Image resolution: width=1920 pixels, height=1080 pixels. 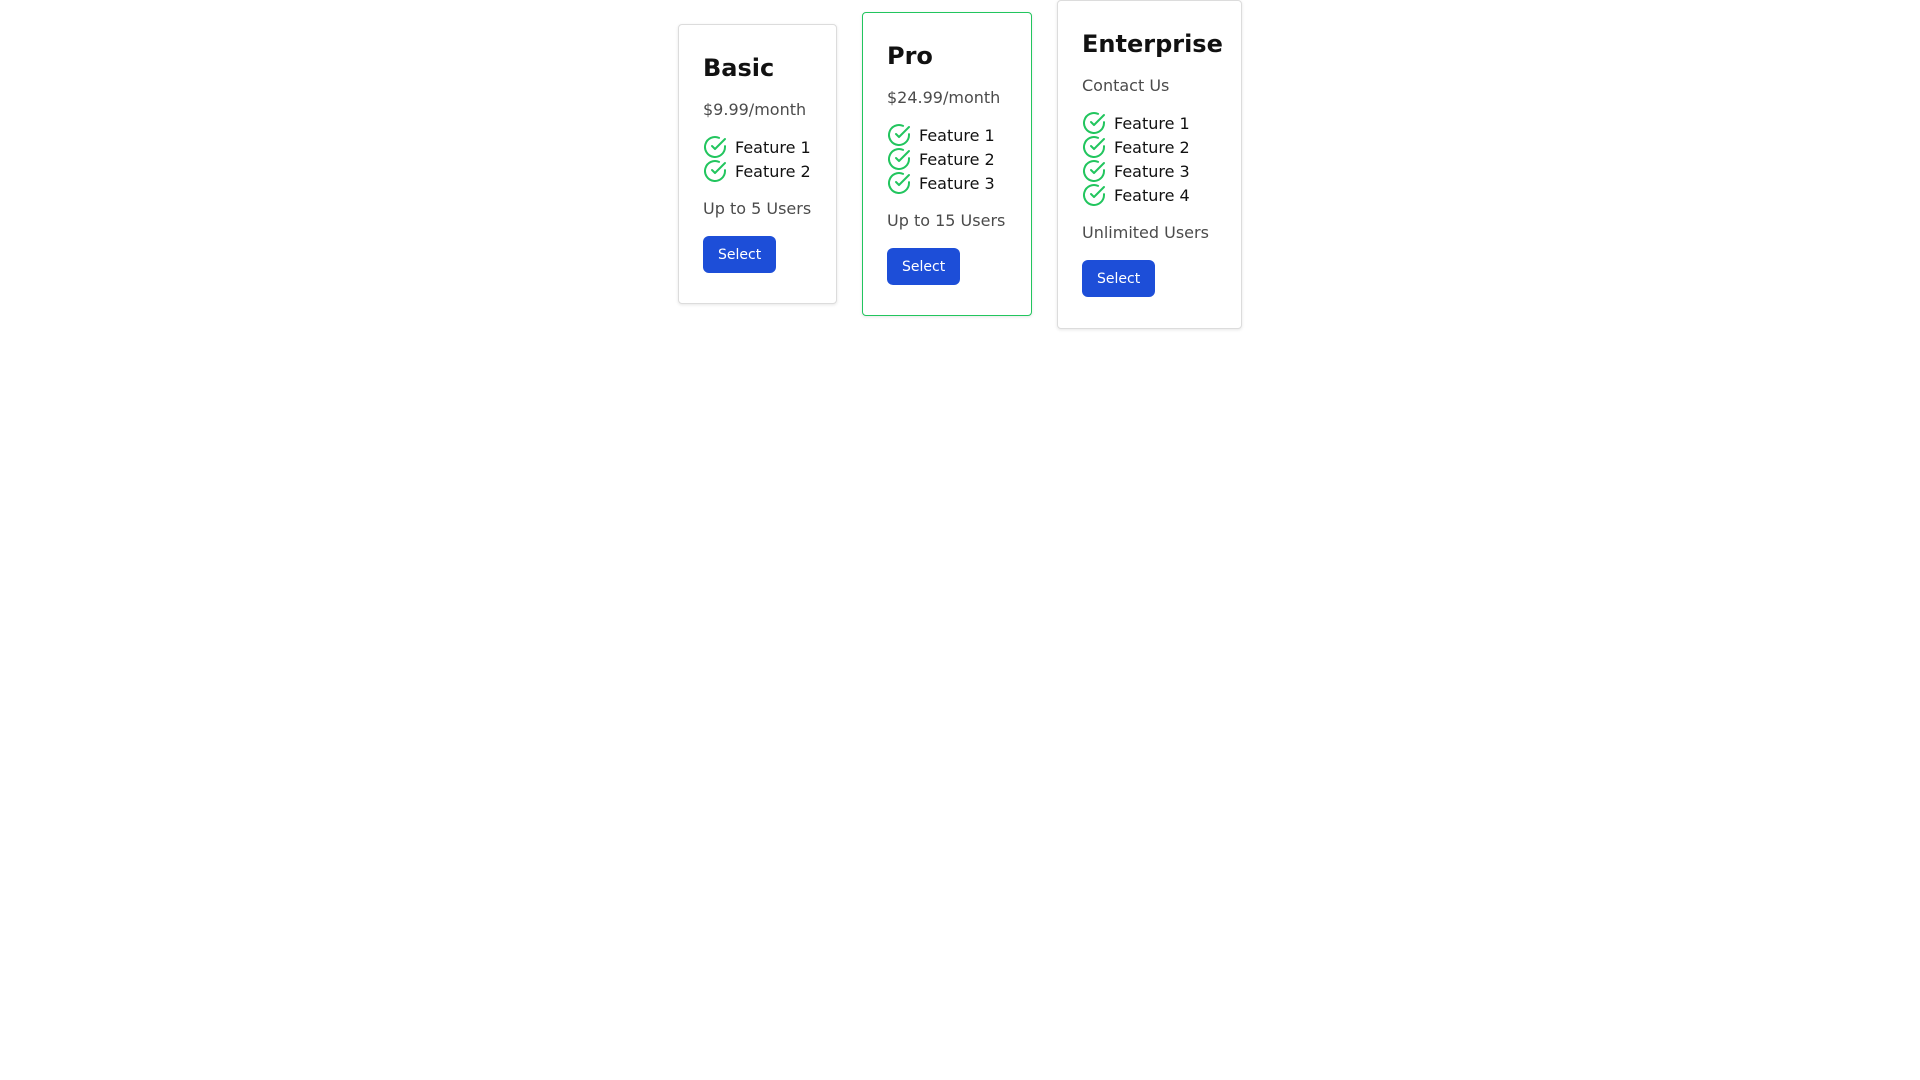 What do you see at coordinates (924, 266) in the screenshot?
I see `select-pro-button: Select` at bounding box center [924, 266].